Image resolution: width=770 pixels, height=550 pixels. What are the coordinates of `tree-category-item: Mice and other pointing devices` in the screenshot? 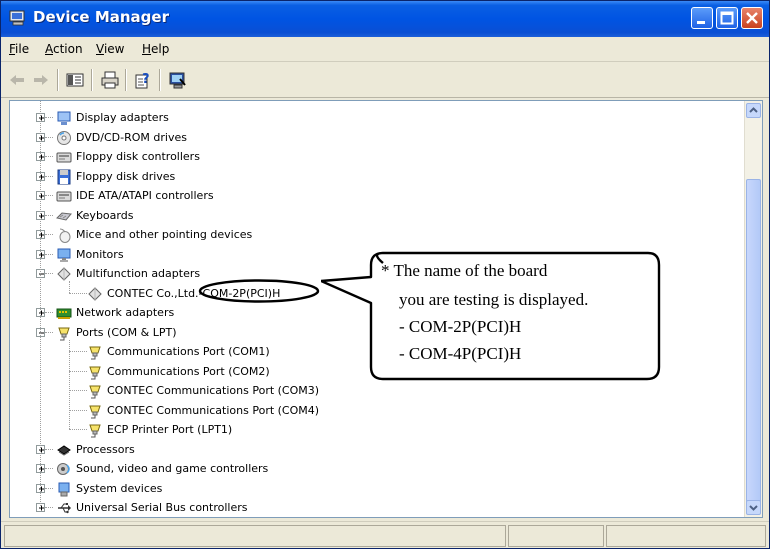 It's located at (375, 234).